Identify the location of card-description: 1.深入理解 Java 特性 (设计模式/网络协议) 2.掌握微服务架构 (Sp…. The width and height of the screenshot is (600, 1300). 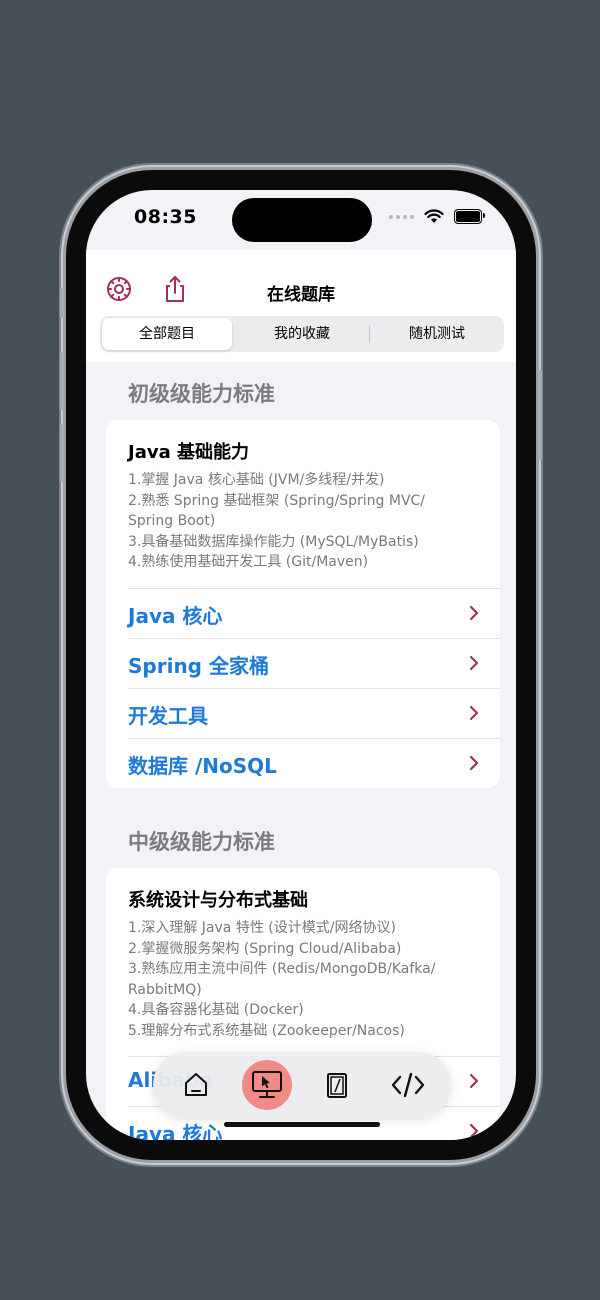
(282, 979).